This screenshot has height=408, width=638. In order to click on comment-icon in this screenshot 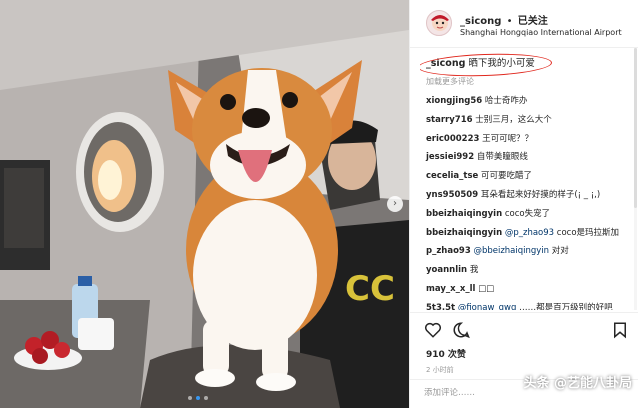, I will do `click(461, 330)`.